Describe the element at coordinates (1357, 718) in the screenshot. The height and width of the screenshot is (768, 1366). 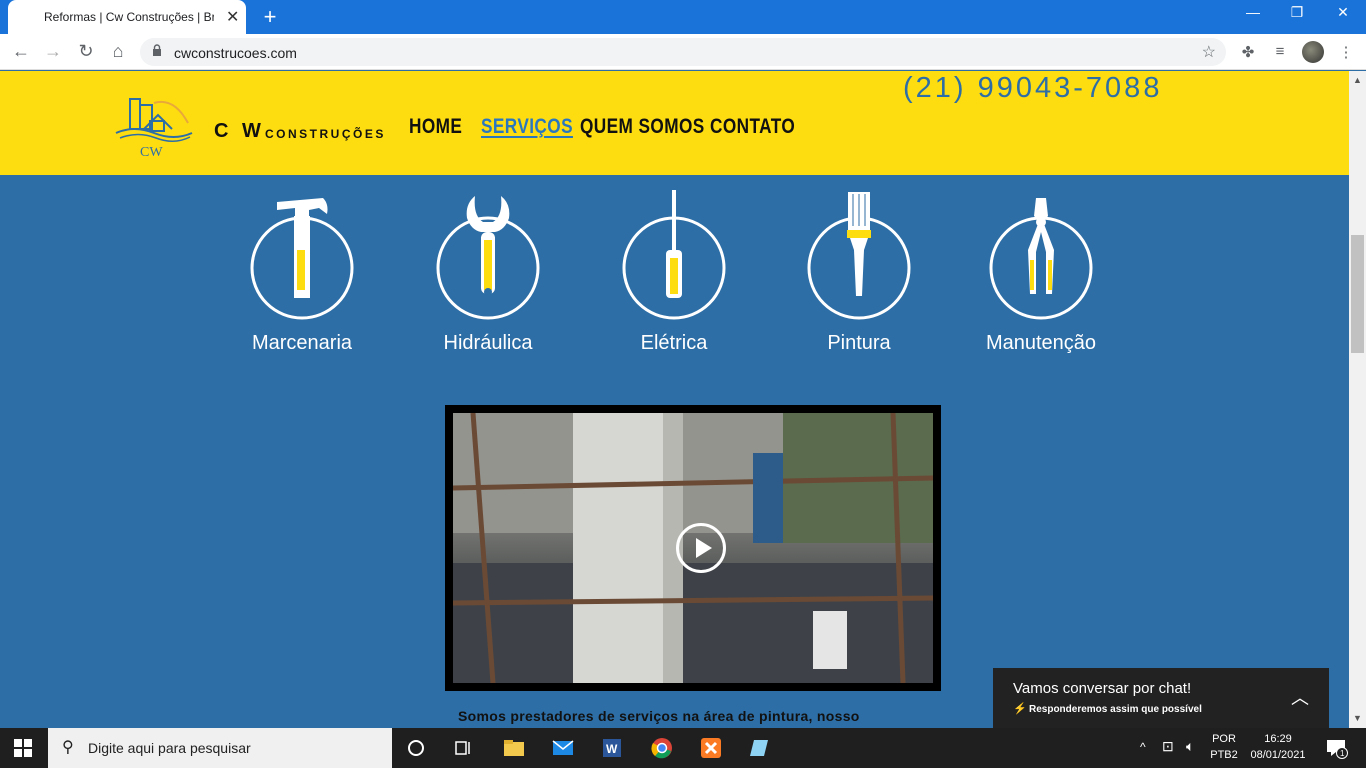
I see `scroll-down-icon: ▼` at that location.